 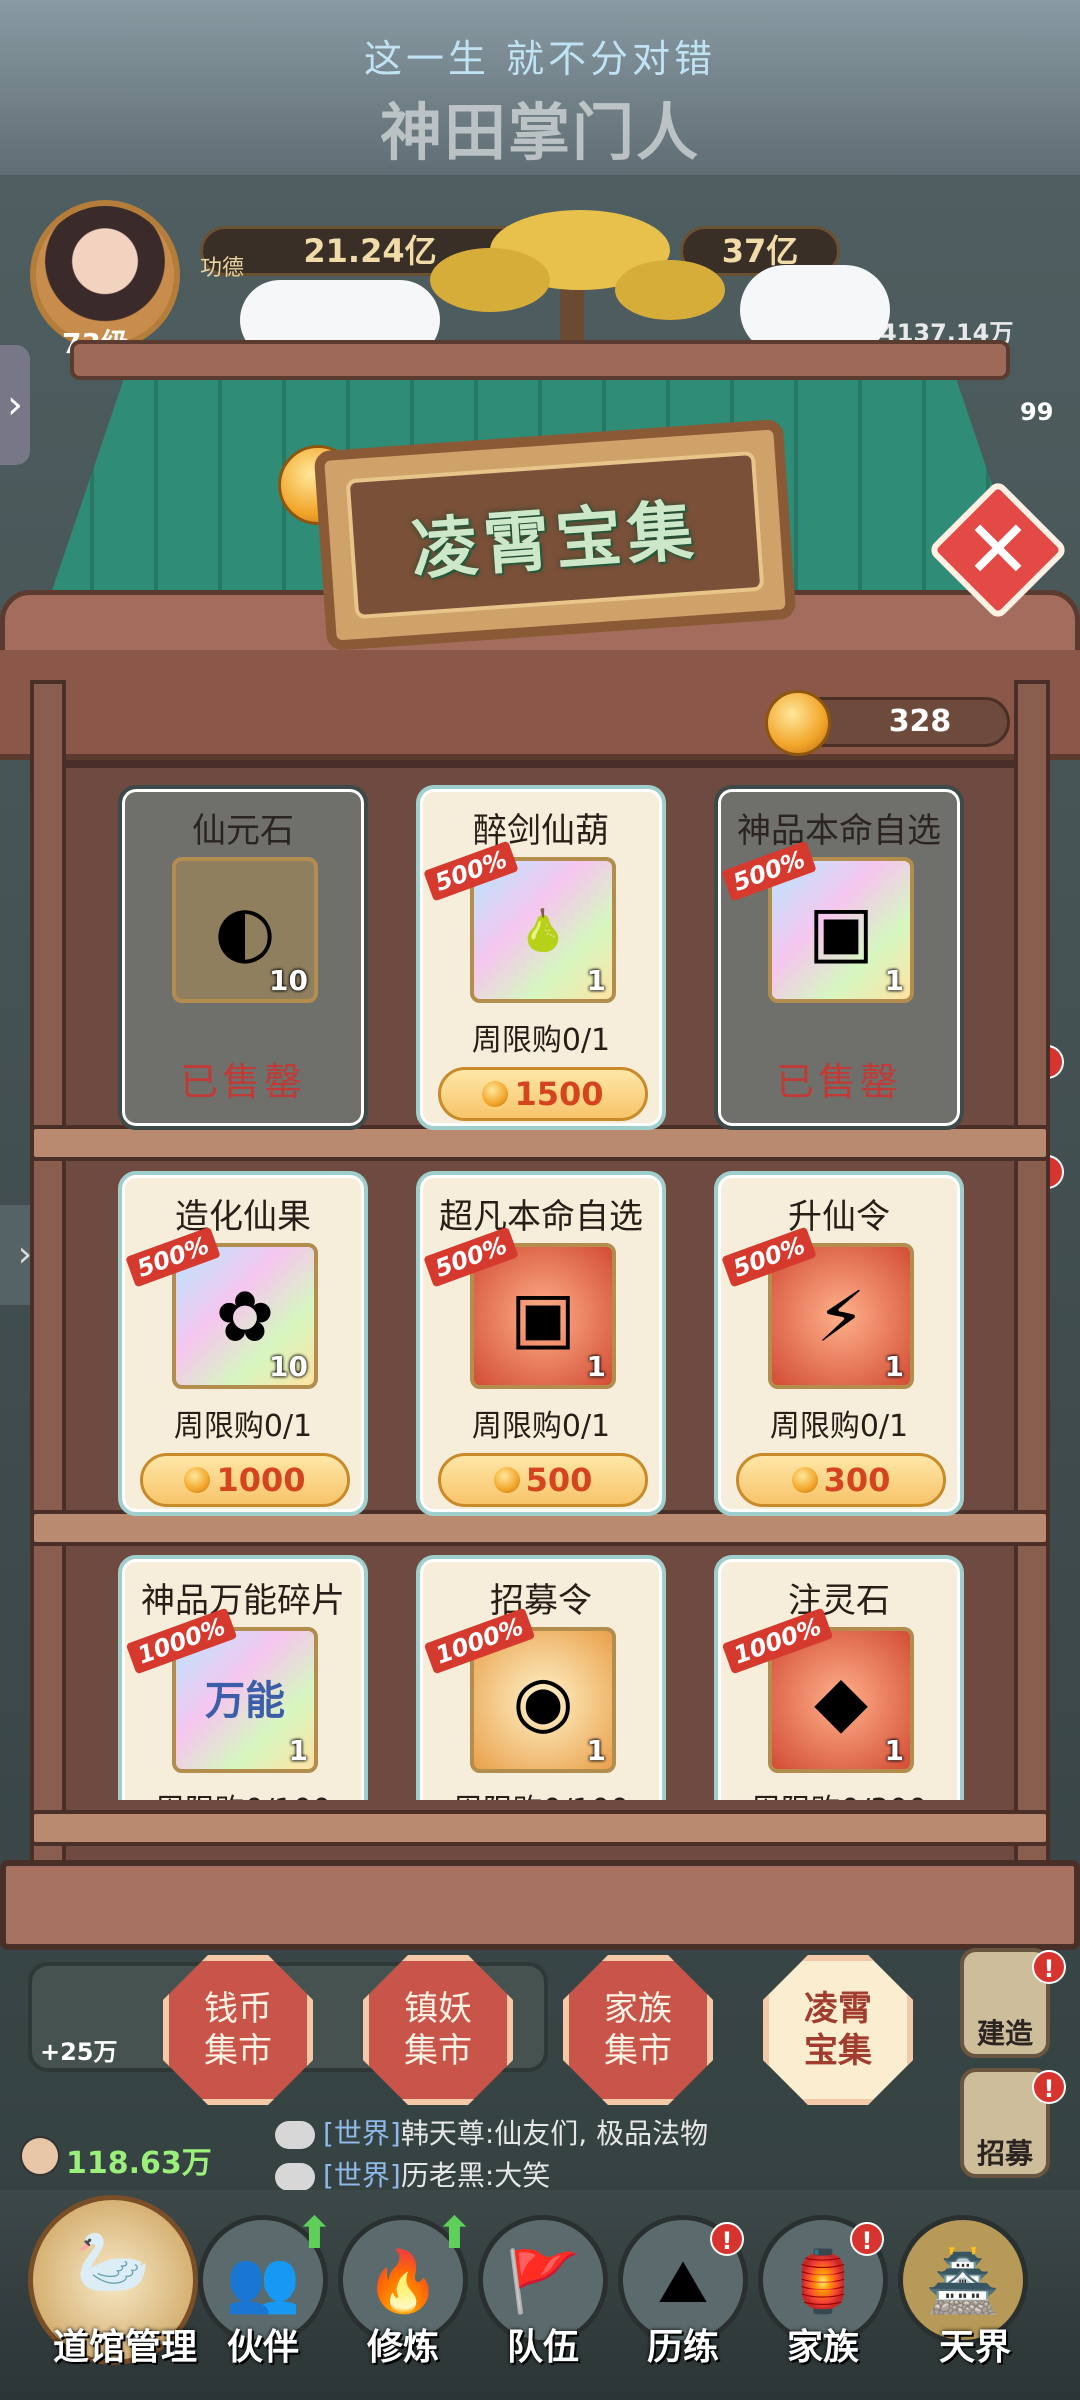 What do you see at coordinates (559, 1480) in the screenshot?
I see `price-value: 500` at bounding box center [559, 1480].